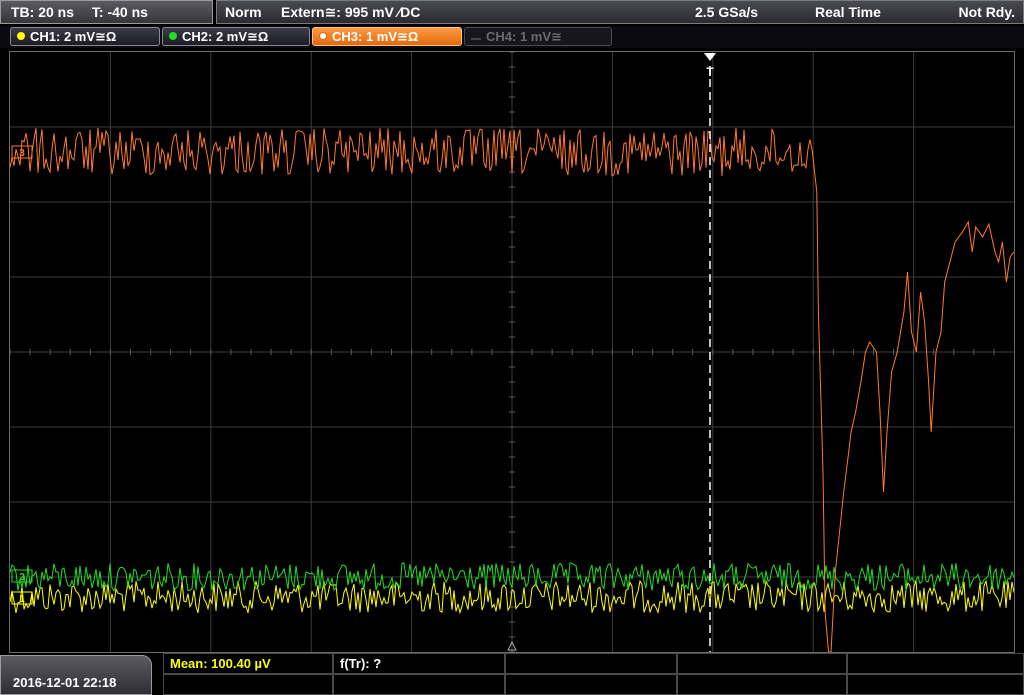  I want to click on ch4-label: CH4: 1 mV≅, so click(524, 36).